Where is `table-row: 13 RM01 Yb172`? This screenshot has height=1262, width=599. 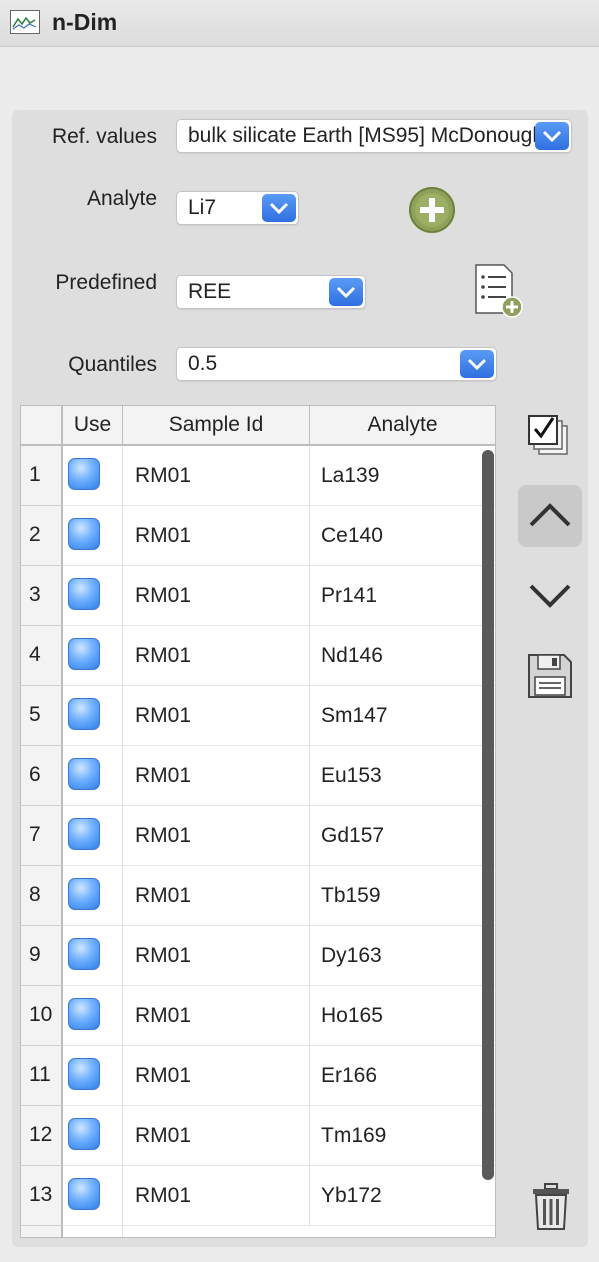
table-row: 13 RM01 Yb172 is located at coordinates (258, 1196).